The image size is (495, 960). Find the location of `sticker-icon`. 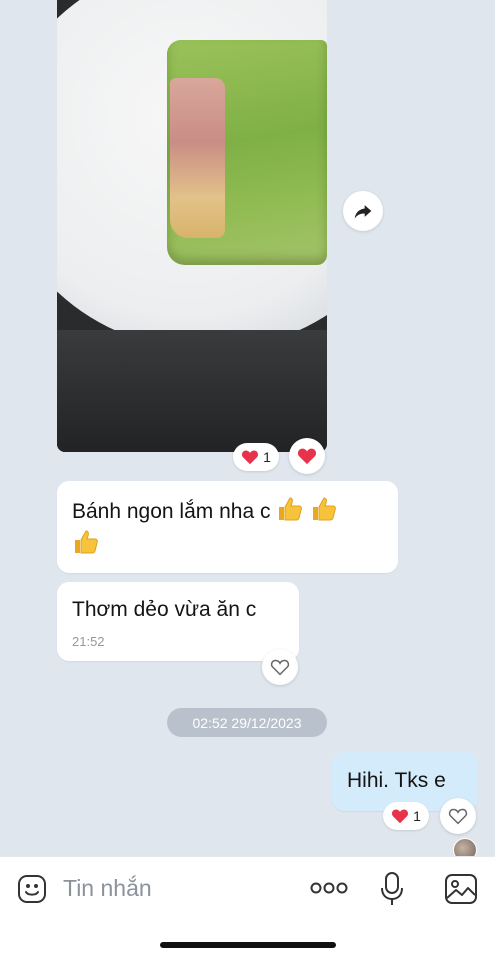

sticker-icon is located at coordinates (32, 891).